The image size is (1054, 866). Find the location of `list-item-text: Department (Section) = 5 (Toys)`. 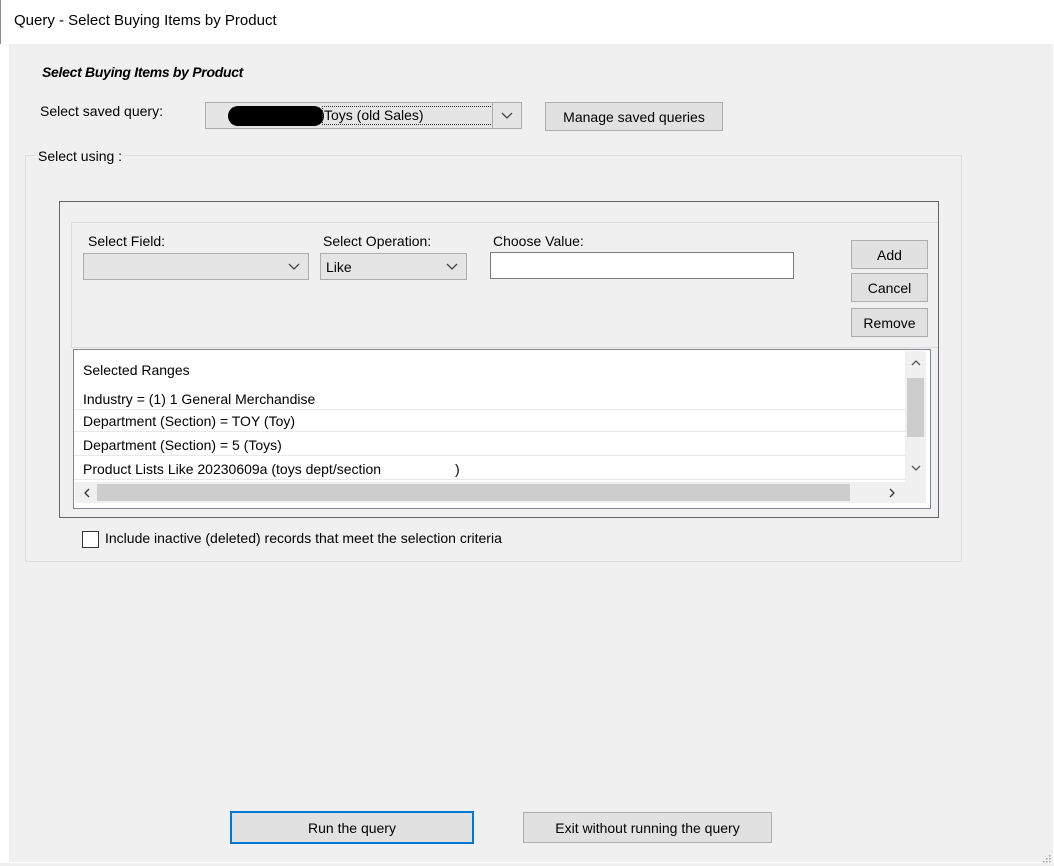

list-item-text: Department (Section) = 5 (Toys) is located at coordinates (182, 445).